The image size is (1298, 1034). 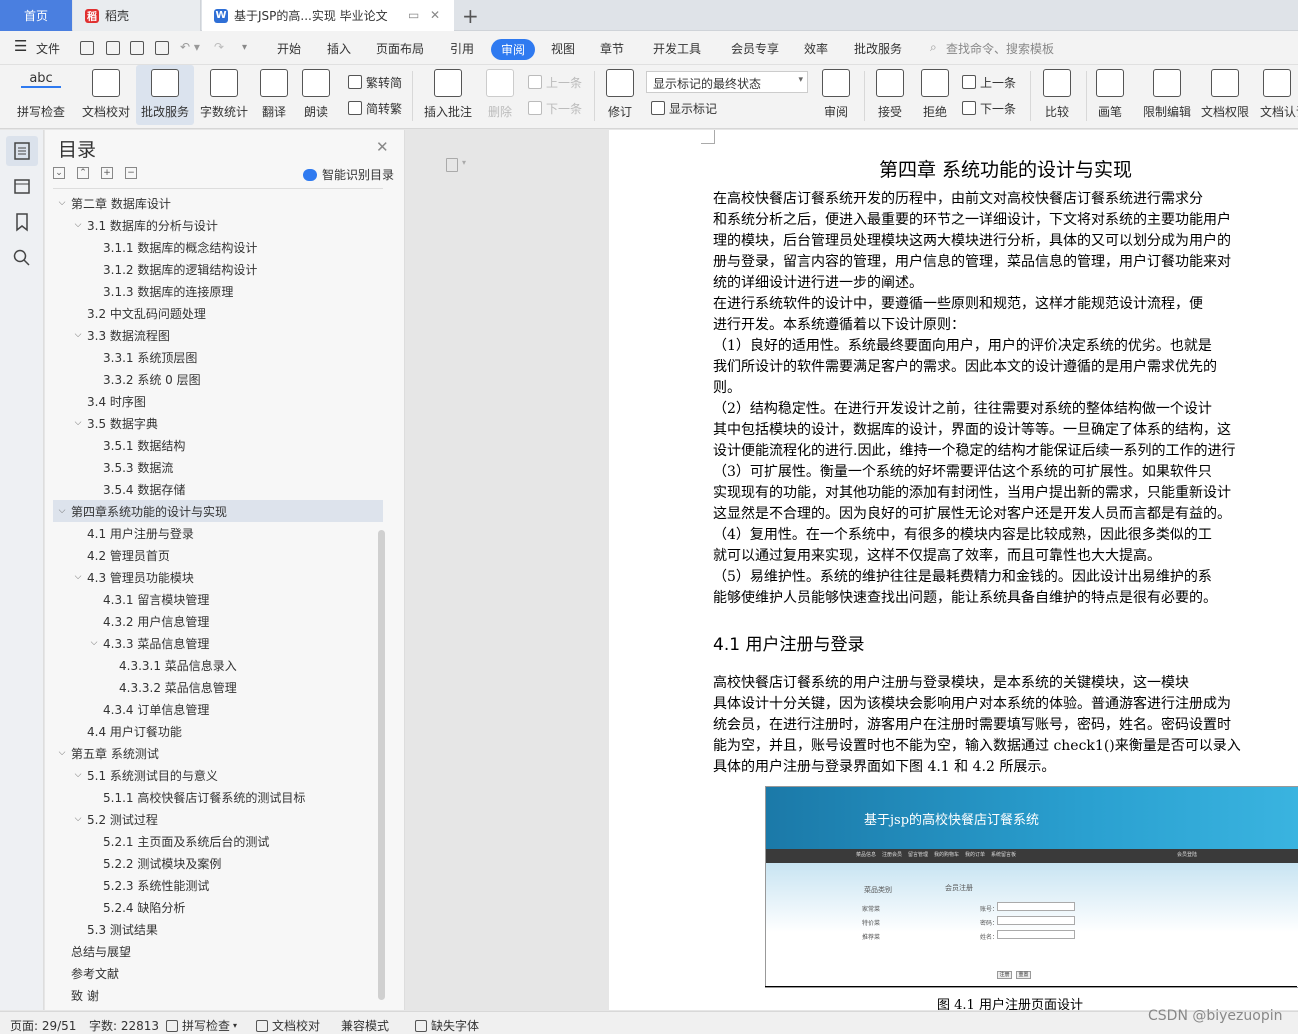 I want to click on toc-item: 4.4 用户订餐功能, so click(x=218, y=731).